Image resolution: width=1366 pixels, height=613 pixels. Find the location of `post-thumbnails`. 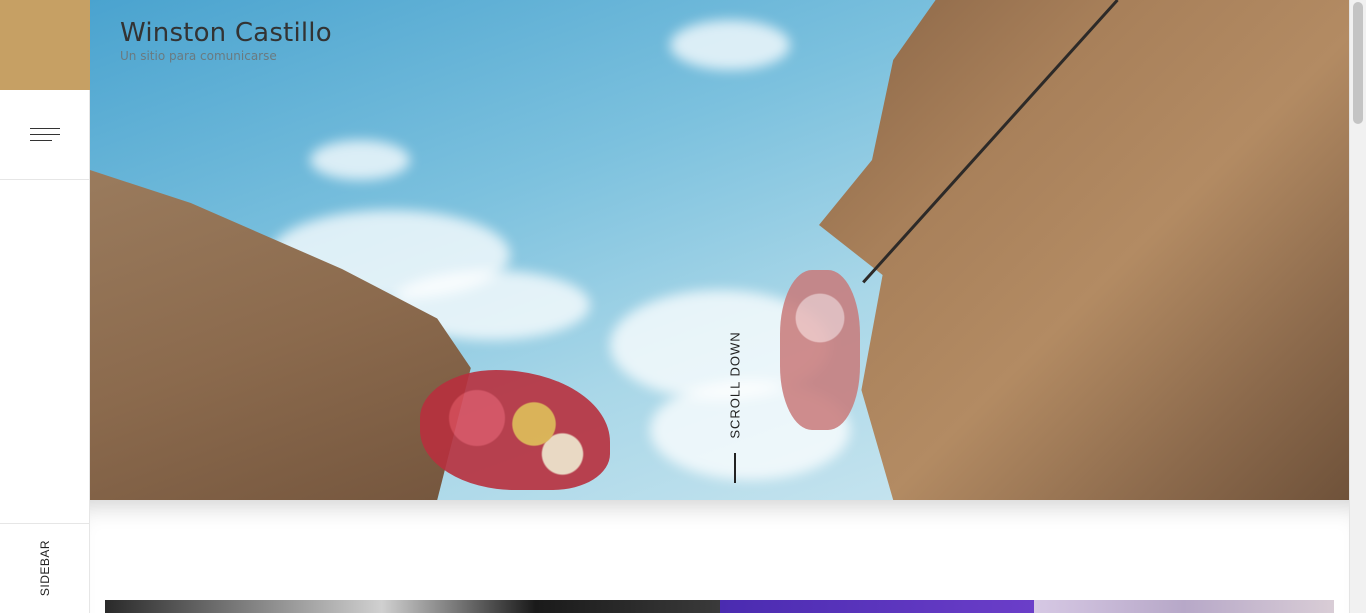

post-thumbnails is located at coordinates (719, 606).